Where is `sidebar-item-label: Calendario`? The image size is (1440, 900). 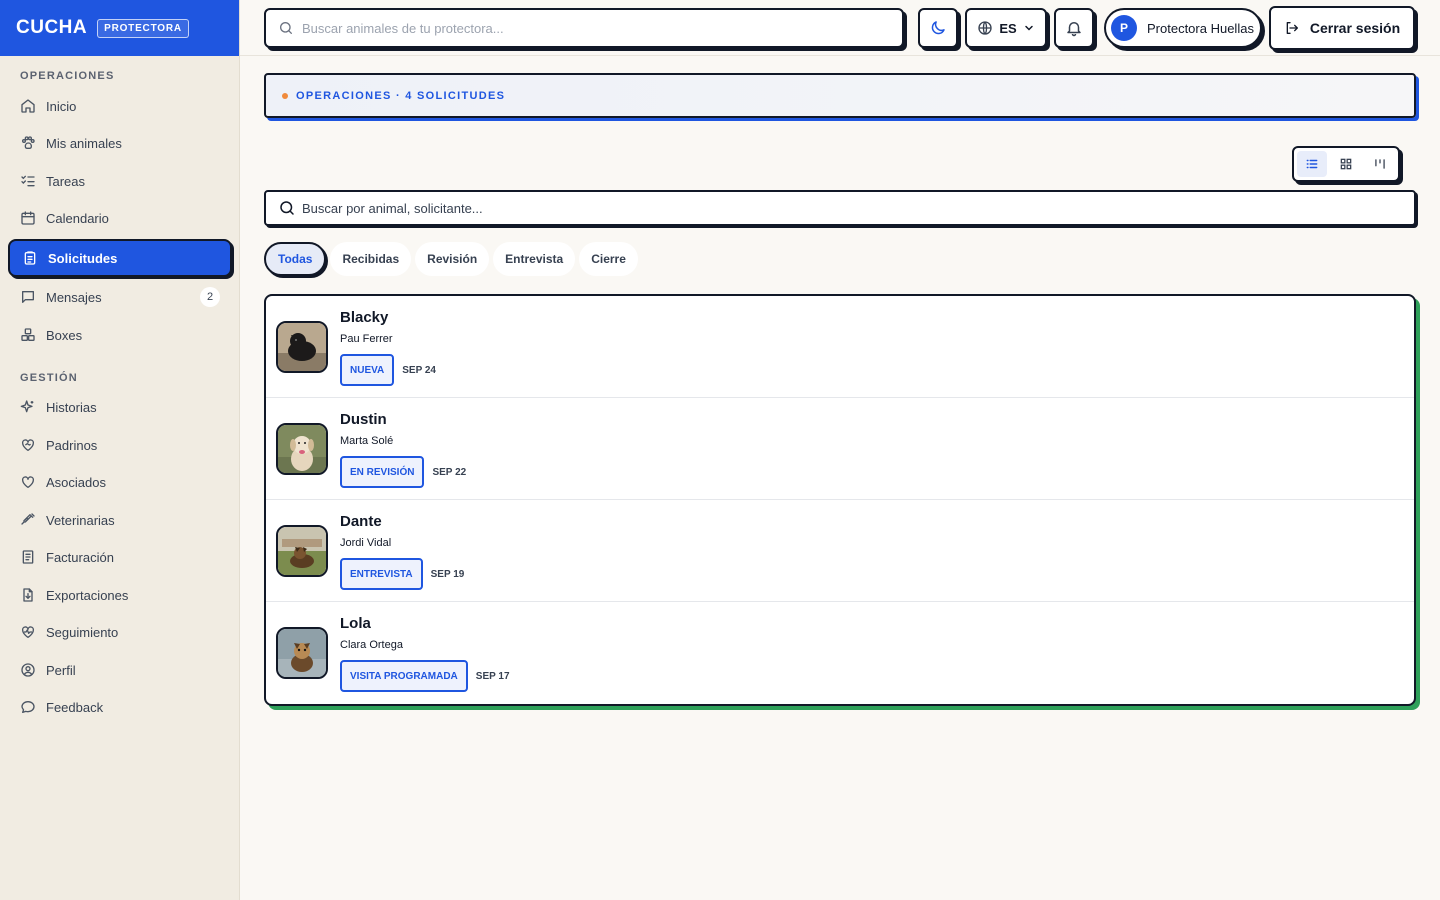 sidebar-item-label: Calendario is located at coordinates (77, 218).